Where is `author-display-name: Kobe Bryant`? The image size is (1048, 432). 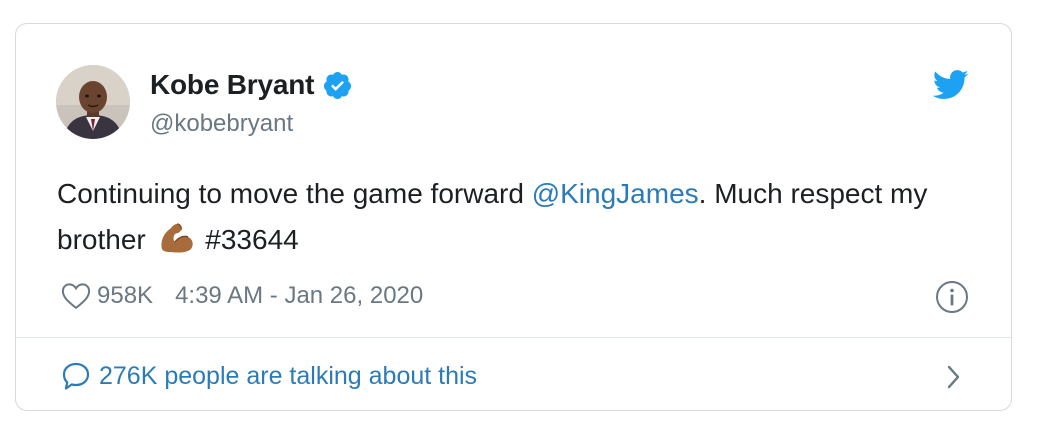 author-display-name: Kobe Bryant is located at coordinates (232, 85).